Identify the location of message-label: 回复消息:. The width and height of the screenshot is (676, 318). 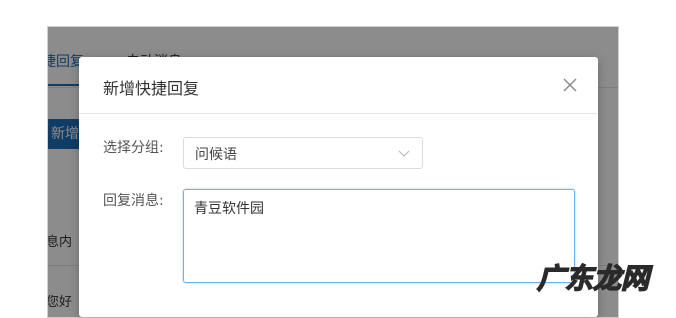
(133, 201).